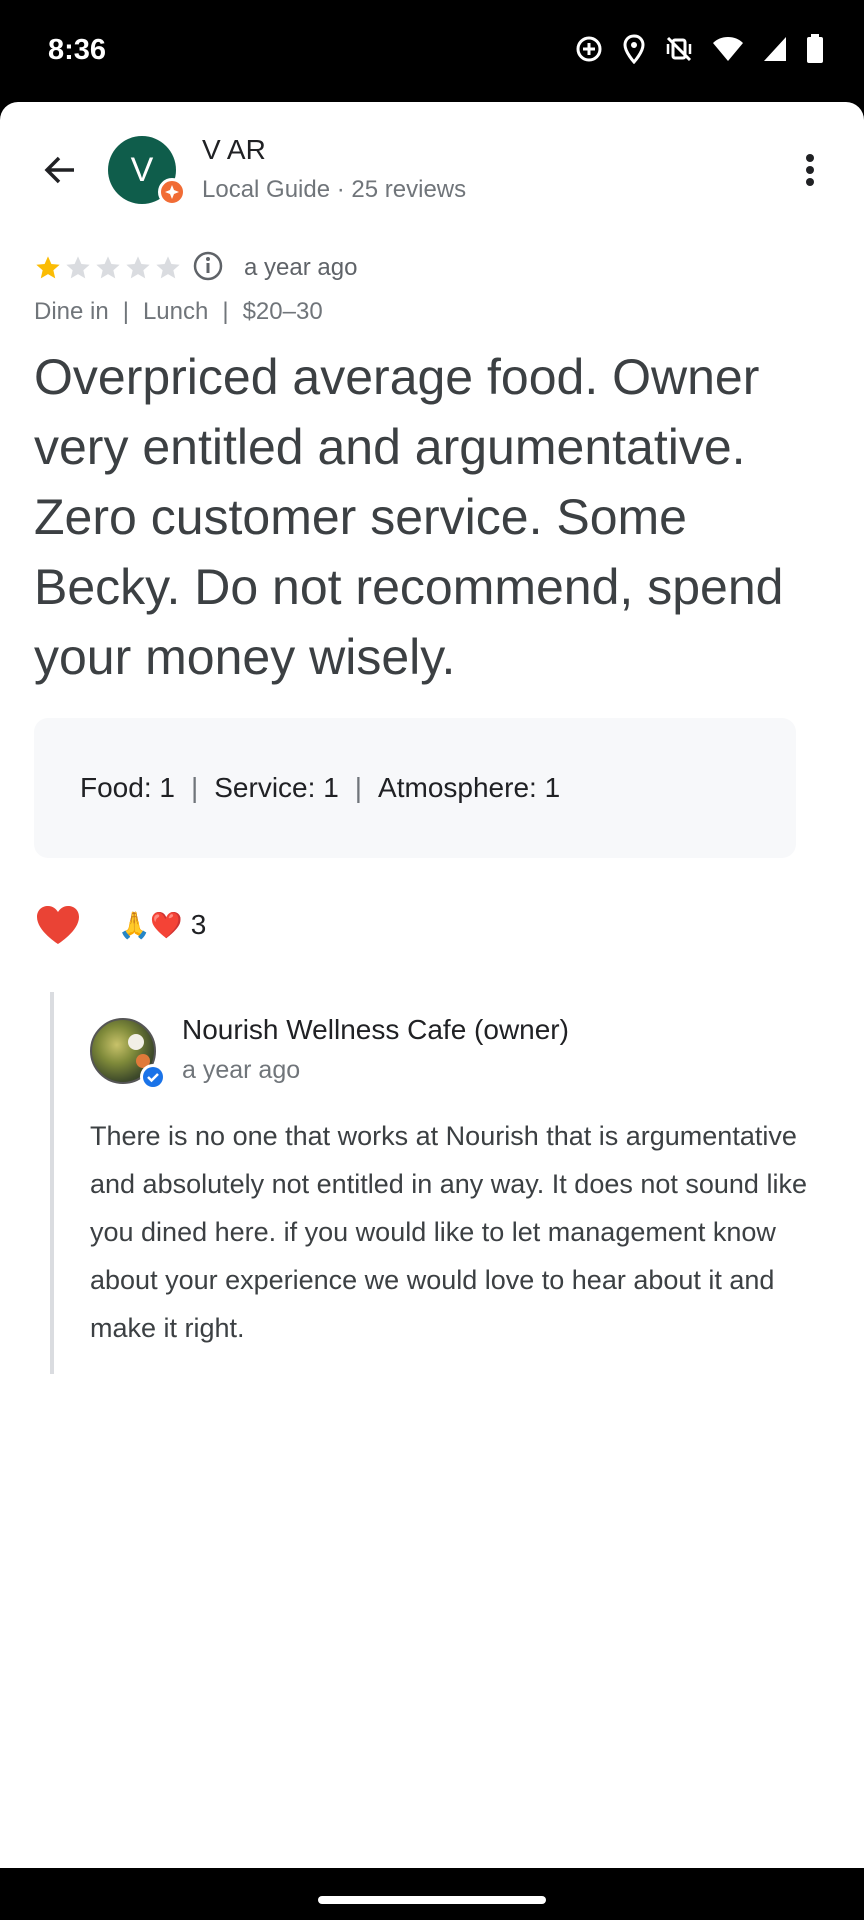 This screenshot has width=864, height=1920. I want to click on avatar-initial: V, so click(142, 169).